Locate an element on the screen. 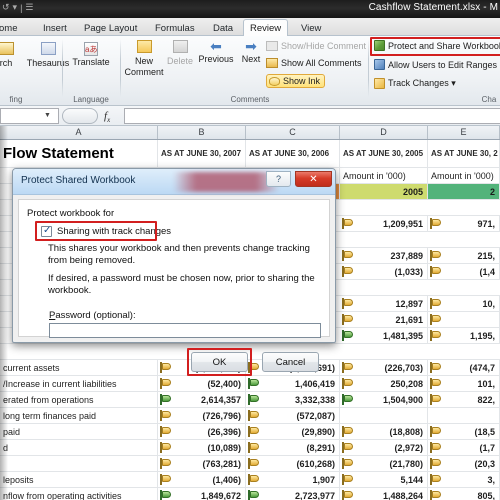  cell-e: 2 is located at coordinates (464, 191).